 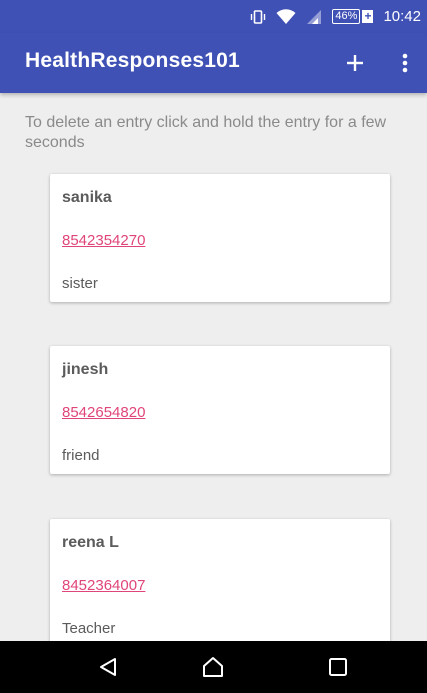 What do you see at coordinates (220, 410) in the screenshot?
I see `entry-card: jinesh 8542654820 friend` at bounding box center [220, 410].